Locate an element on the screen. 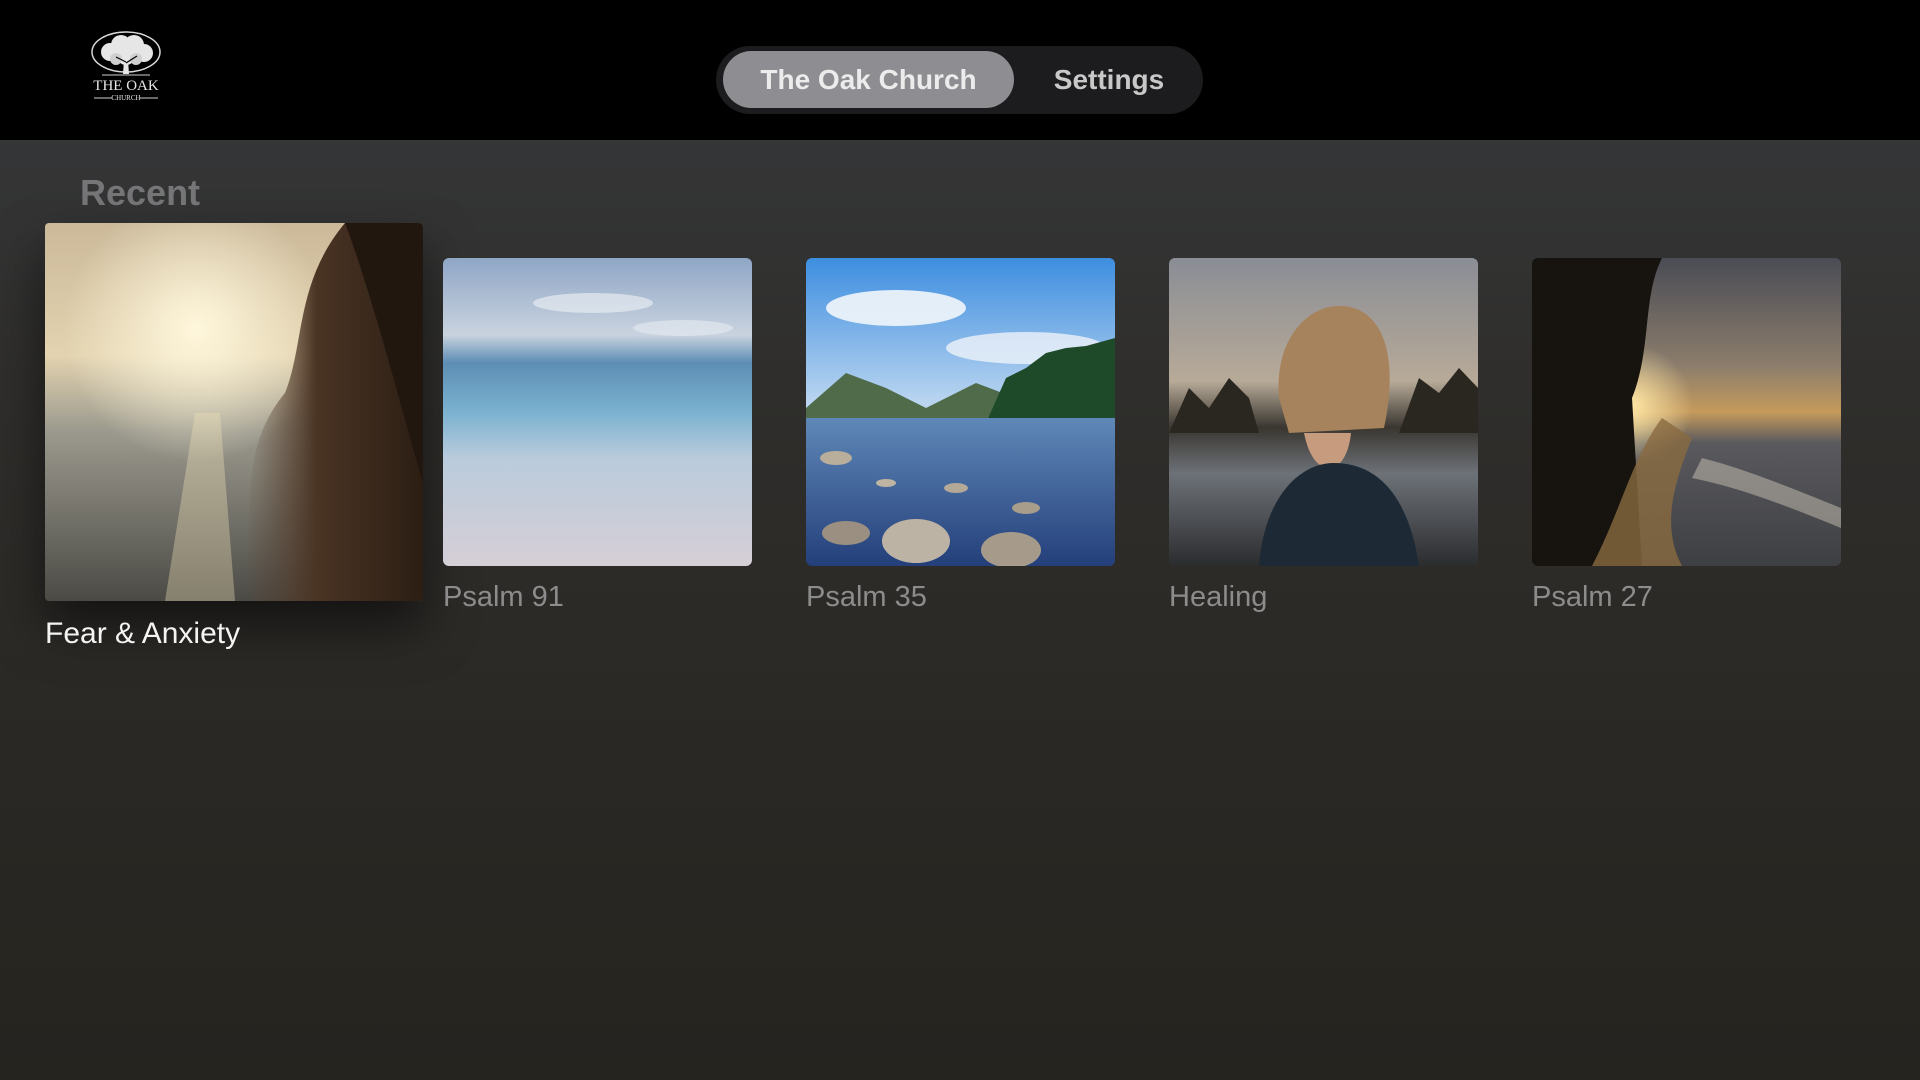 This screenshot has width=1920, height=1080. thumbnail-girl-lake-sunset is located at coordinates (1323, 412).